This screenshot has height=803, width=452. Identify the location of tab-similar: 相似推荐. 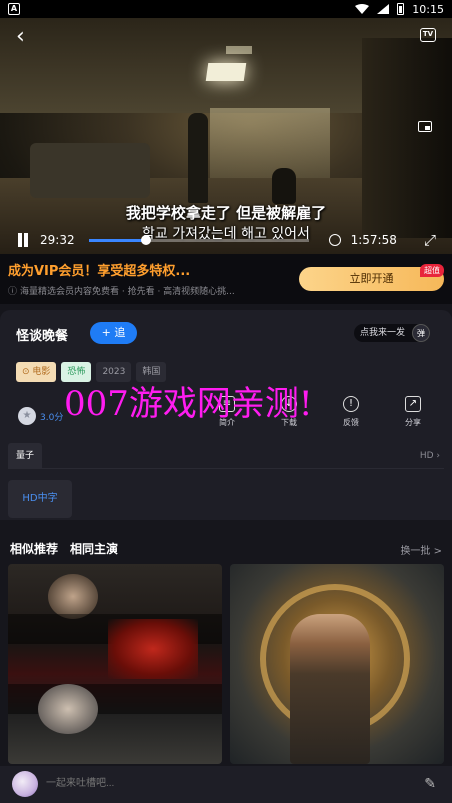
(34, 548).